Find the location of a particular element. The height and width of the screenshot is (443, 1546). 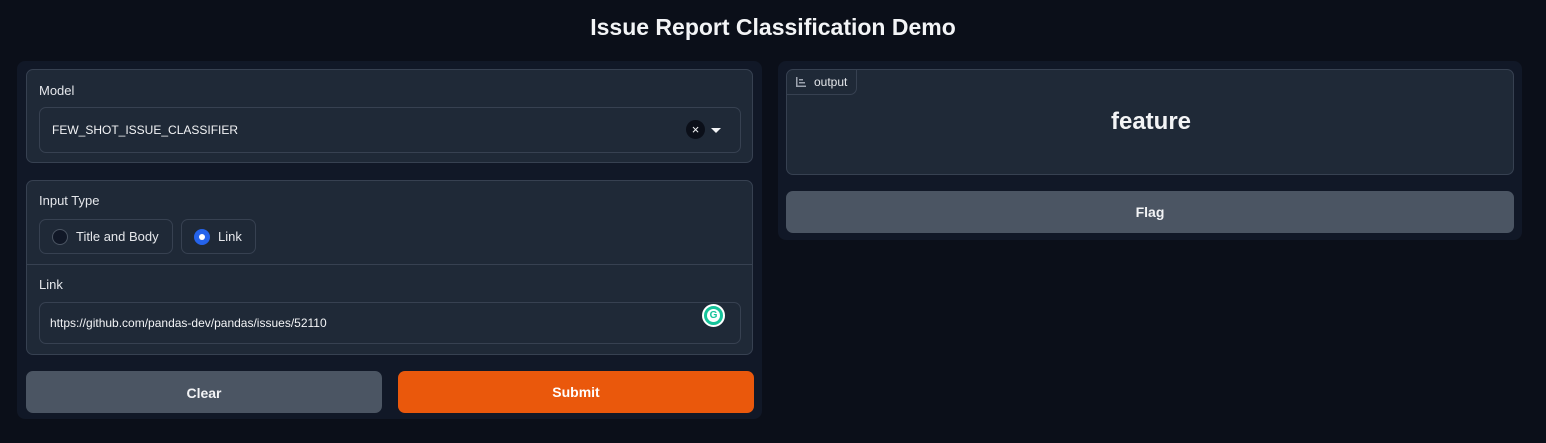

clear-selection-icon: × is located at coordinates (695, 129).